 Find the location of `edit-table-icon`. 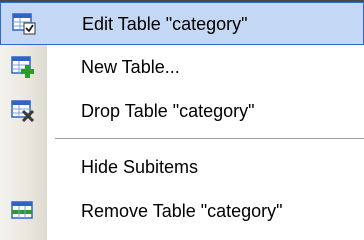

edit-table-icon is located at coordinates (24, 24).